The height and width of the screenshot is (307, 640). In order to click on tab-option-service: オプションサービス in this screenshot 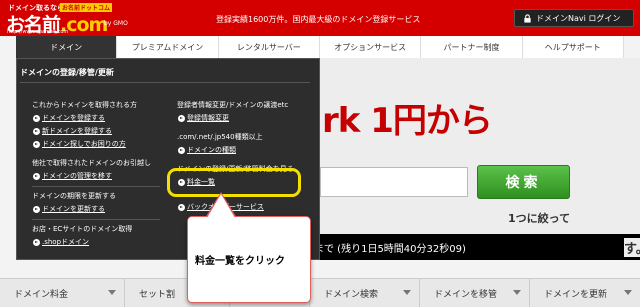, I will do `click(370, 47)`.